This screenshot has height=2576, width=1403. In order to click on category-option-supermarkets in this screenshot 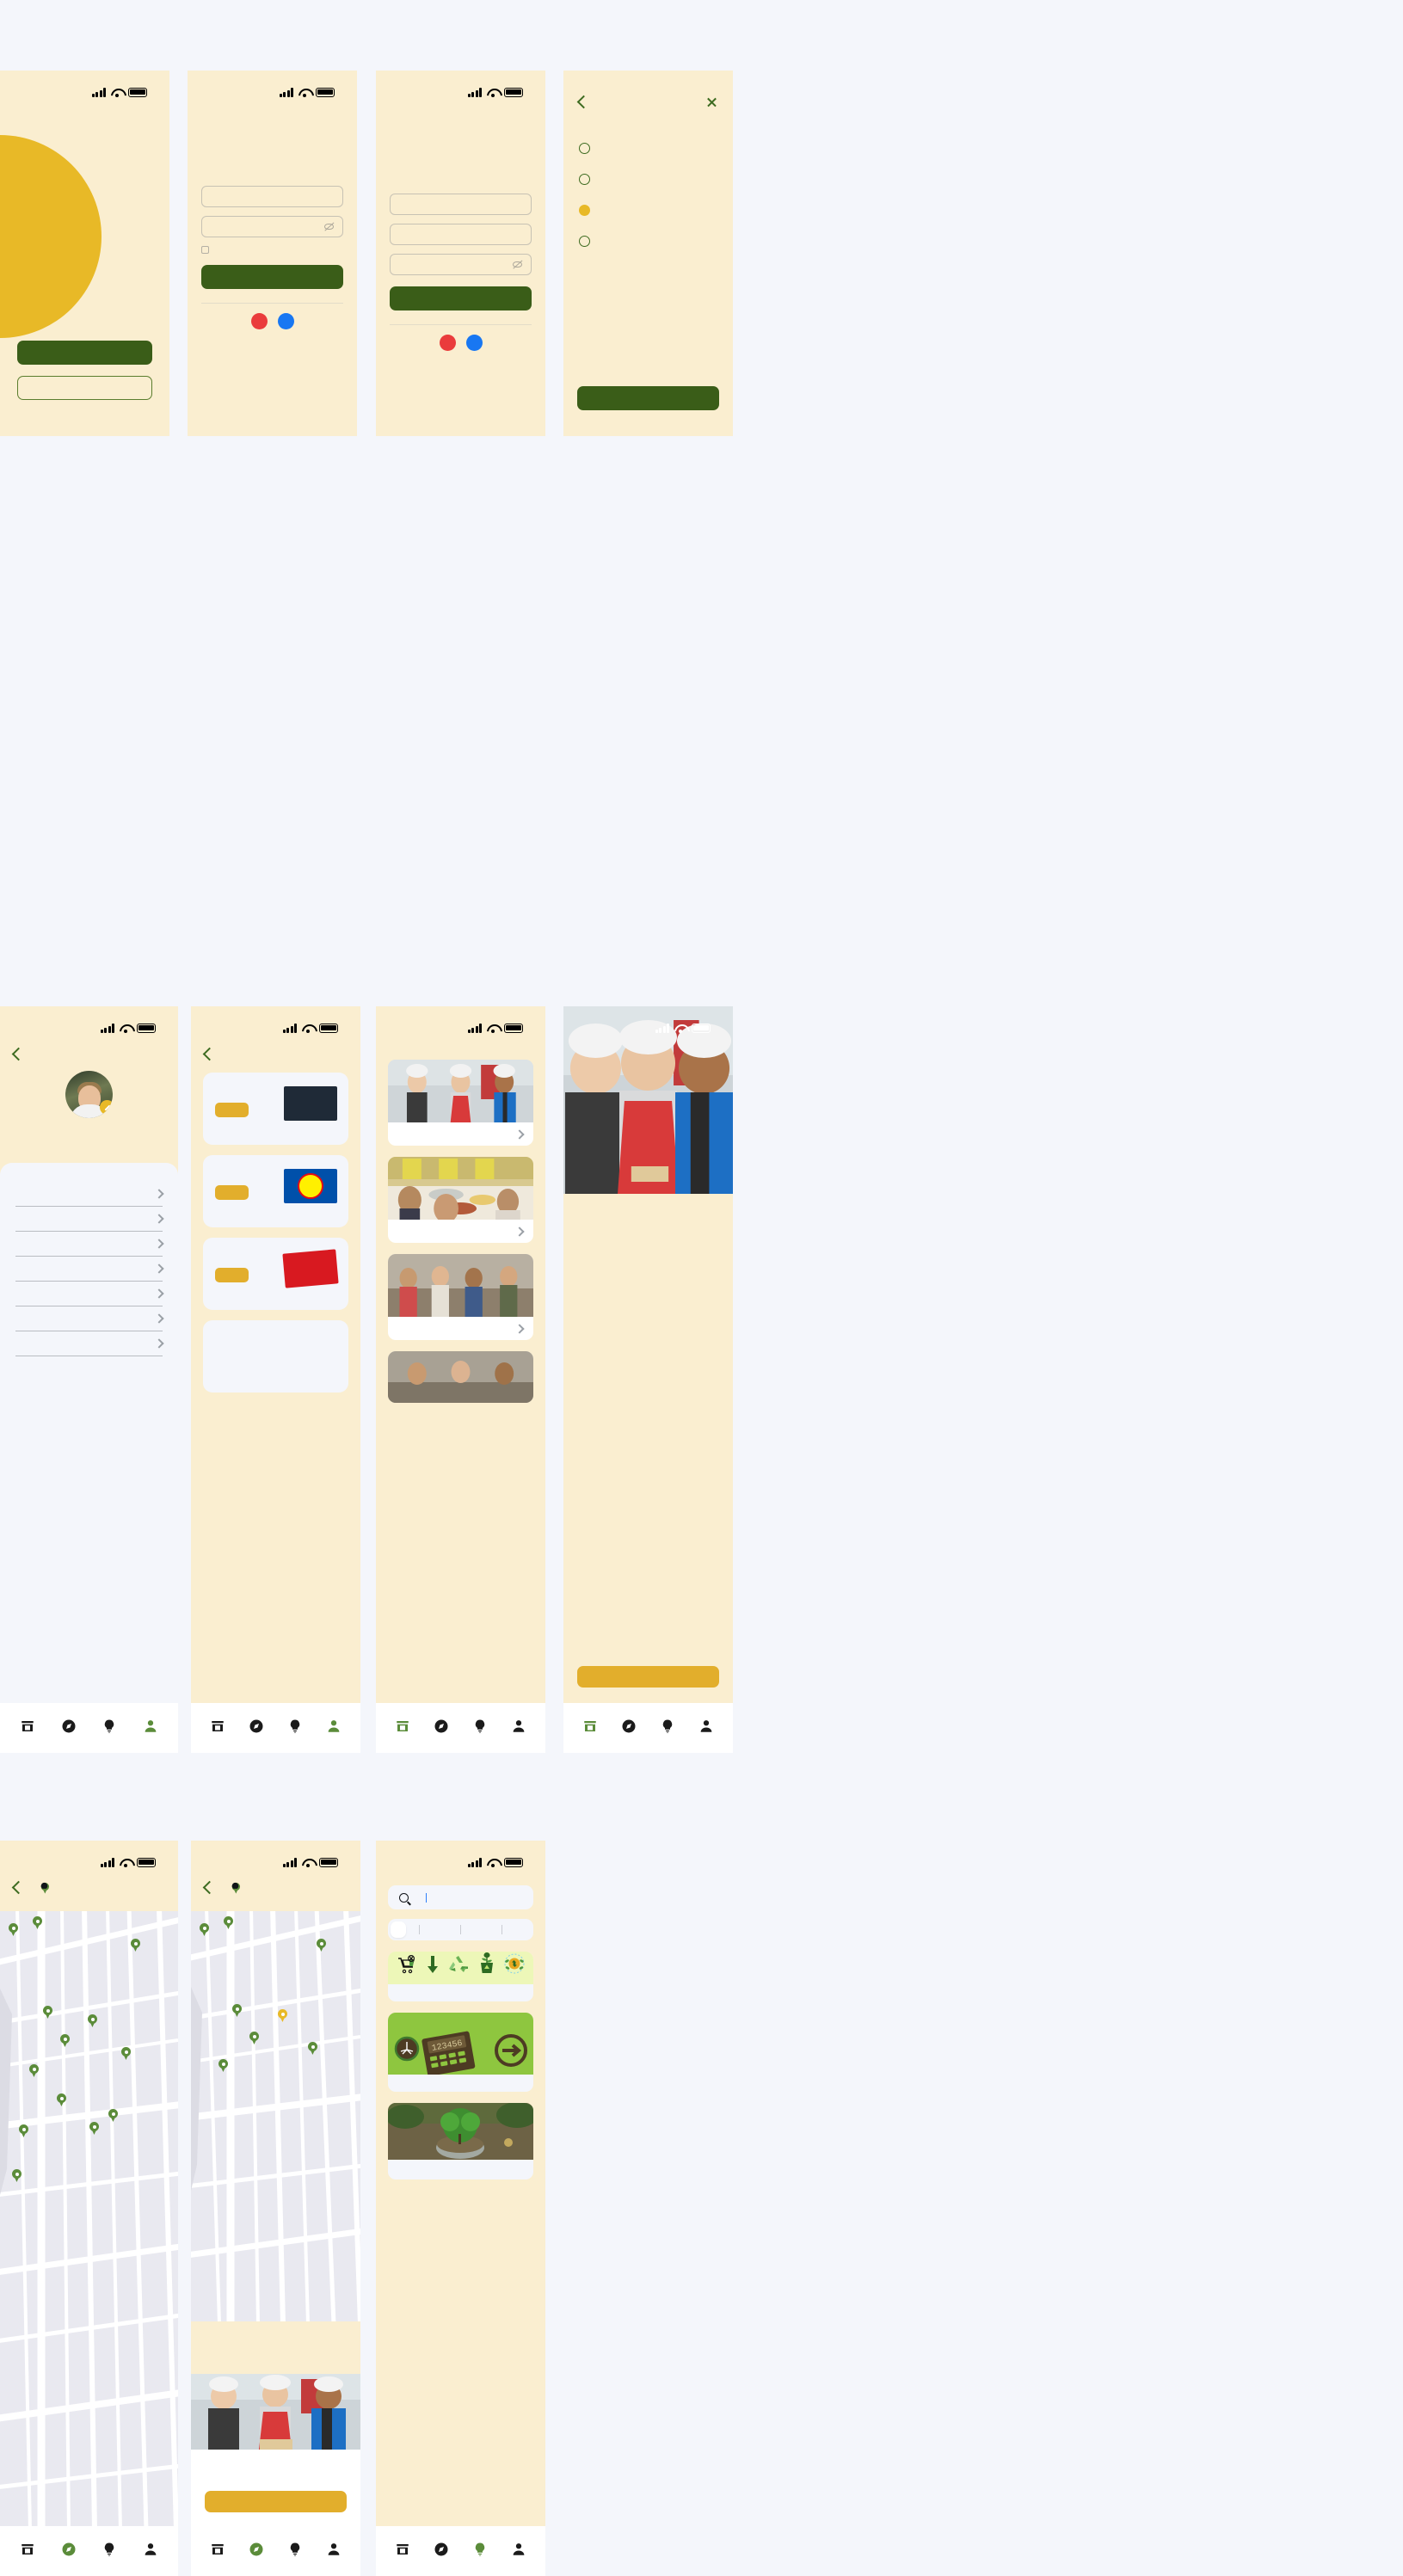, I will do `click(648, 148)`.